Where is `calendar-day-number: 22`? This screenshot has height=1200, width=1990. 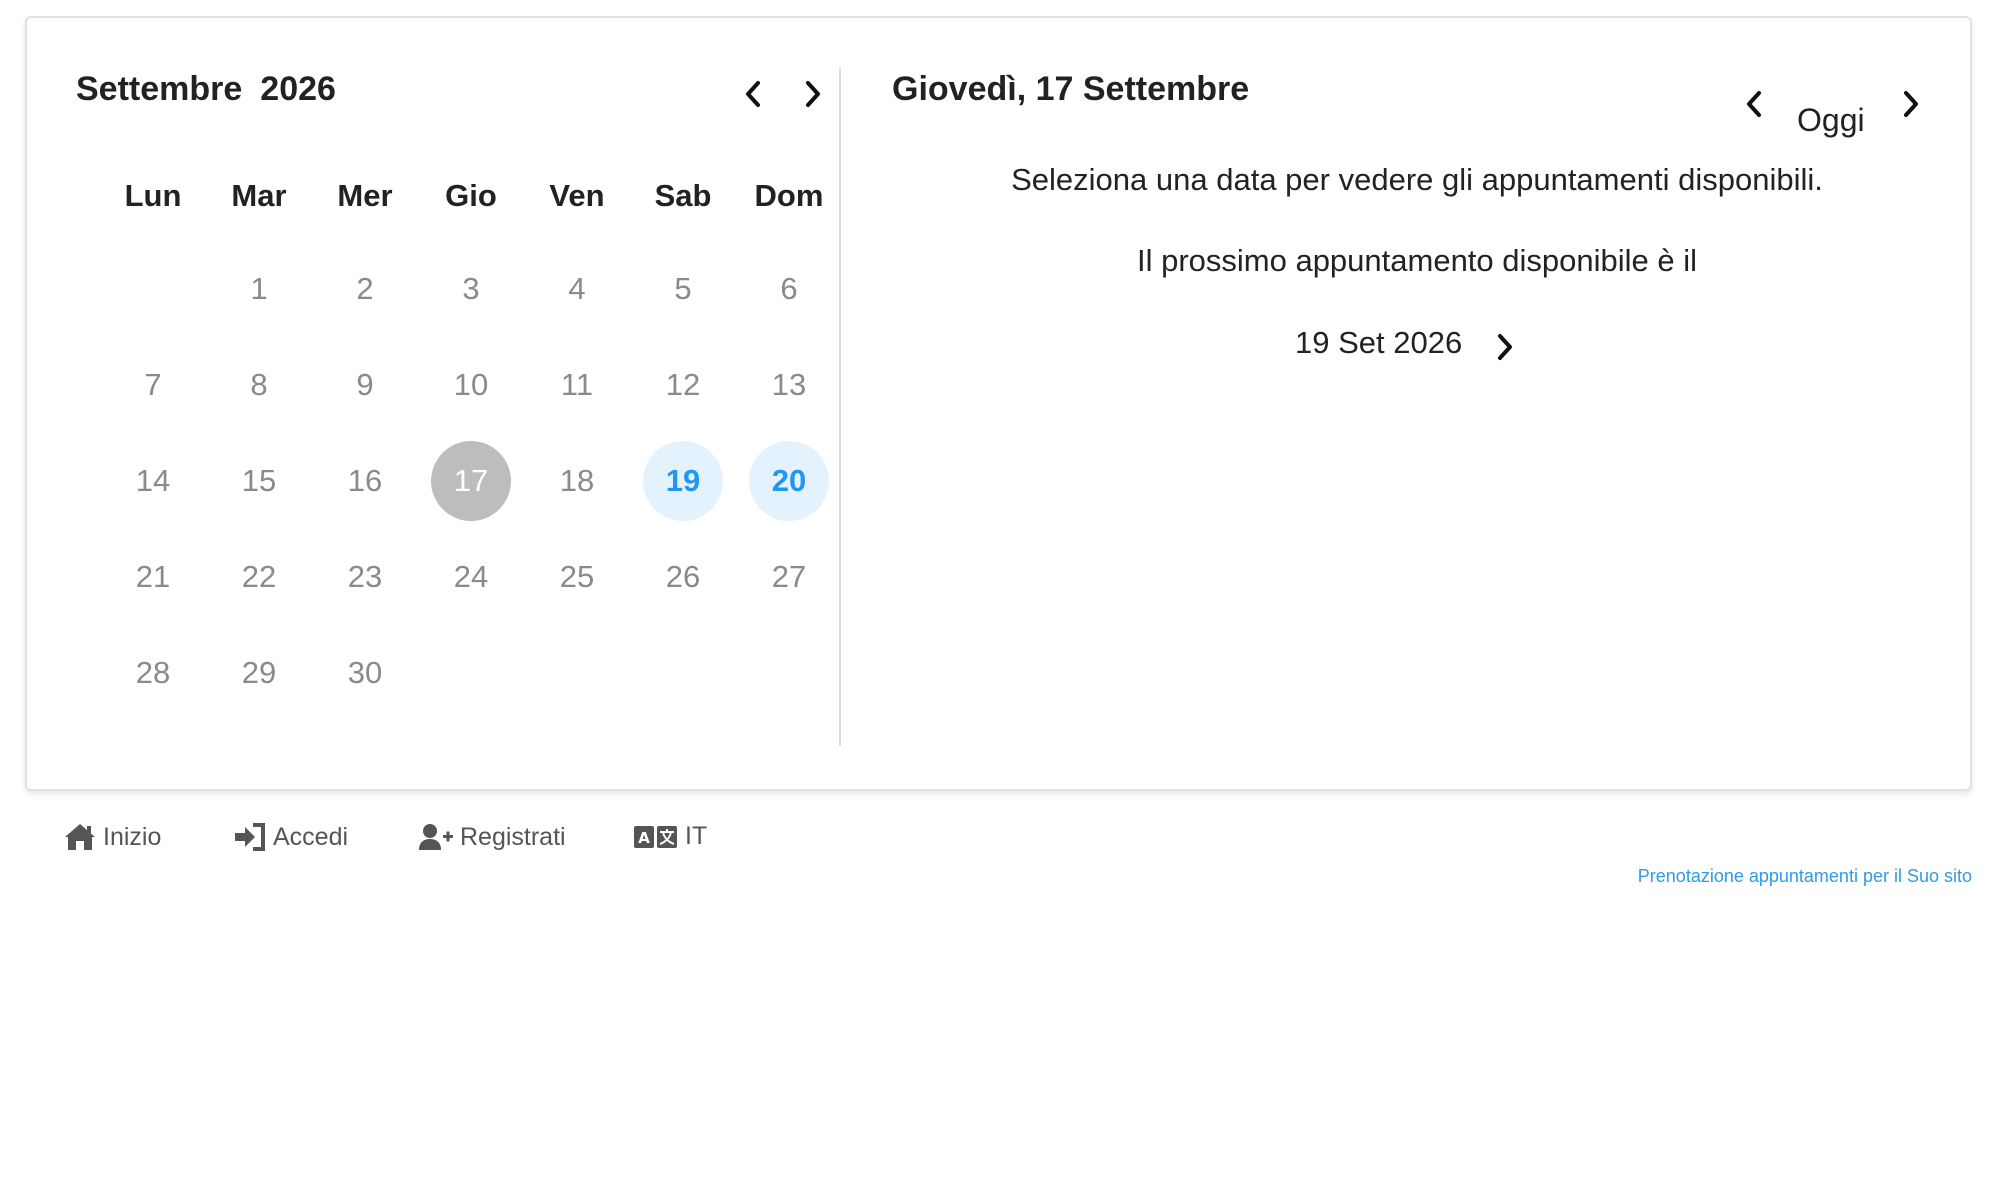
calendar-day-number: 22 is located at coordinates (259, 576).